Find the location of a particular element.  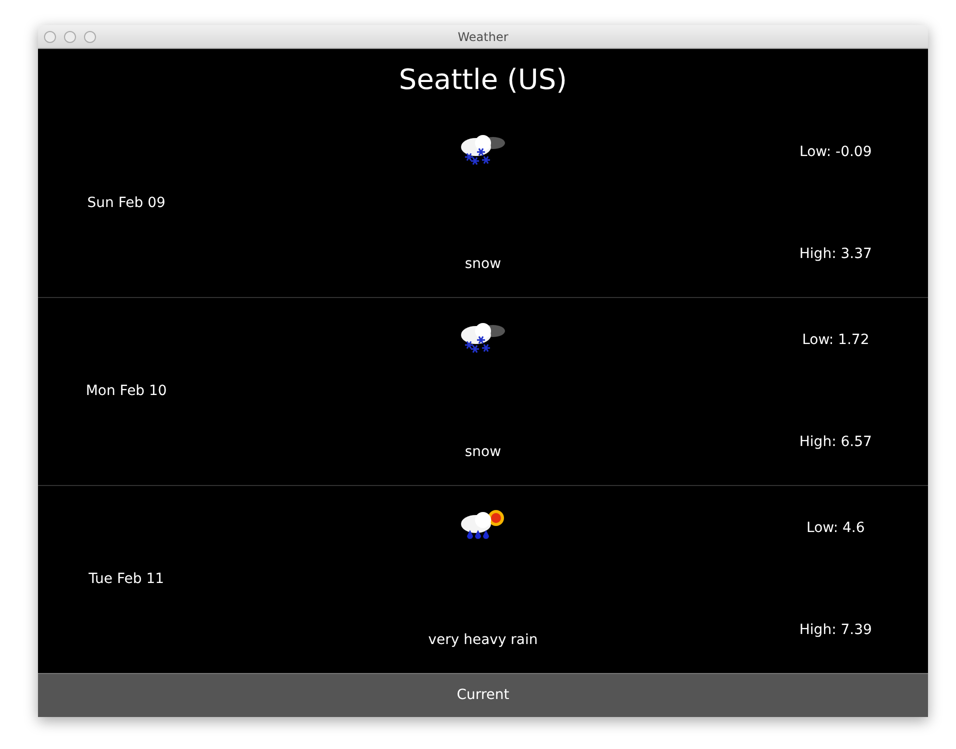

weather-condition: very heavy rain is located at coordinates (483, 640).